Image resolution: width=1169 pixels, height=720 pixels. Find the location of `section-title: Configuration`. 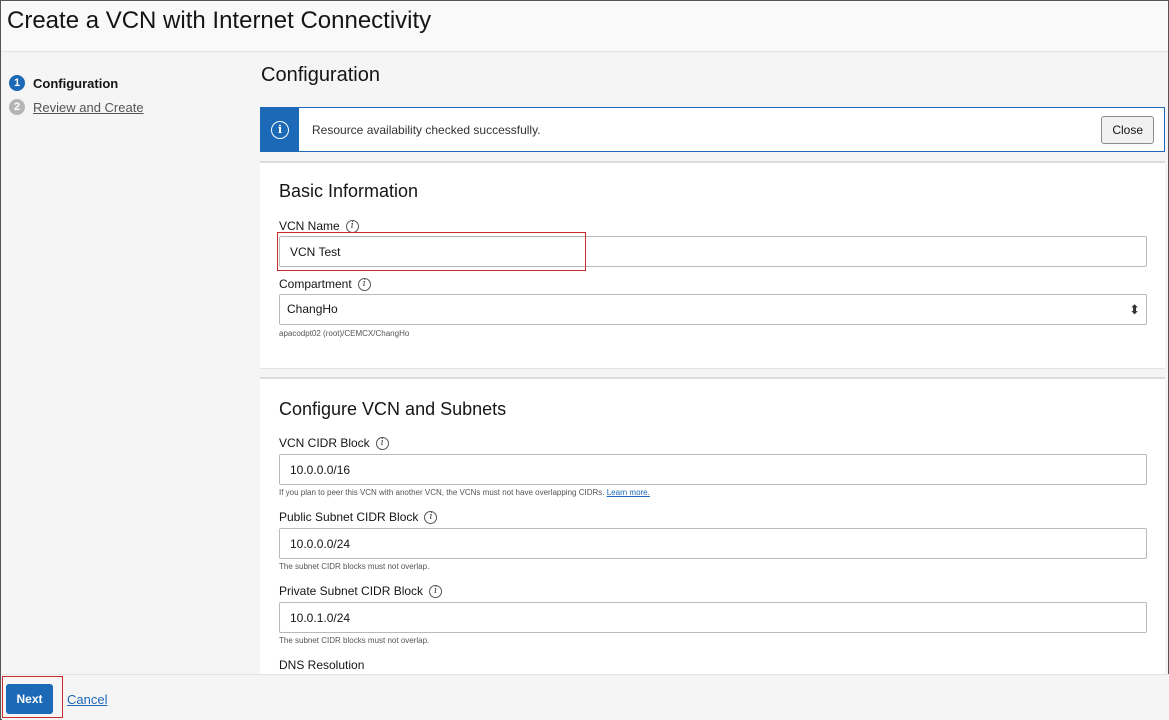

section-title: Configuration is located at coordinates (320, 75).